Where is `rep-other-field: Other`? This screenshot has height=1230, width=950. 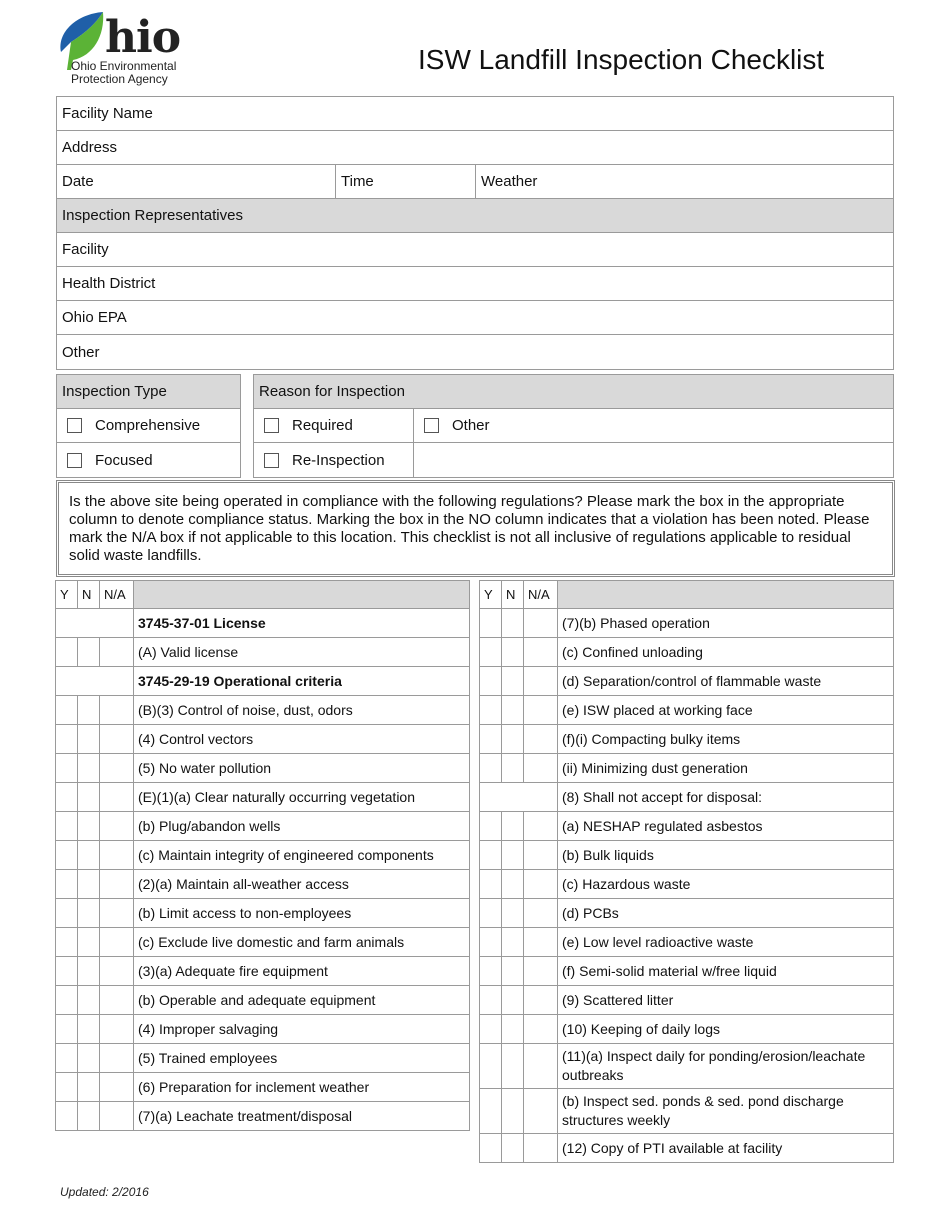
rep-other-field: Other is located at coordinates (475, 352).